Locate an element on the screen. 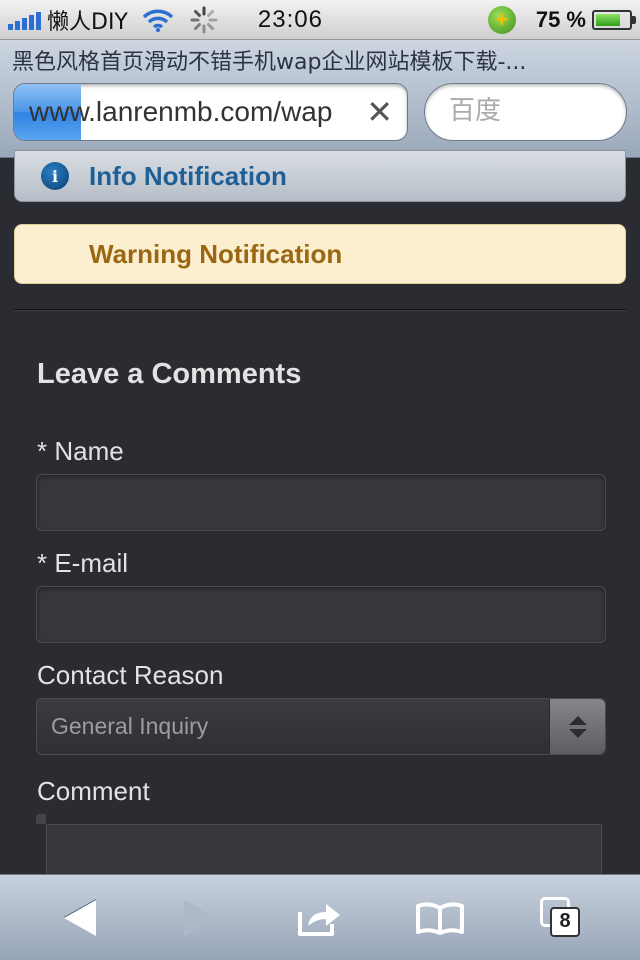 The image size is (640, 960). contact-reason-select: General Inquiry is located at coordinates (321, 726).